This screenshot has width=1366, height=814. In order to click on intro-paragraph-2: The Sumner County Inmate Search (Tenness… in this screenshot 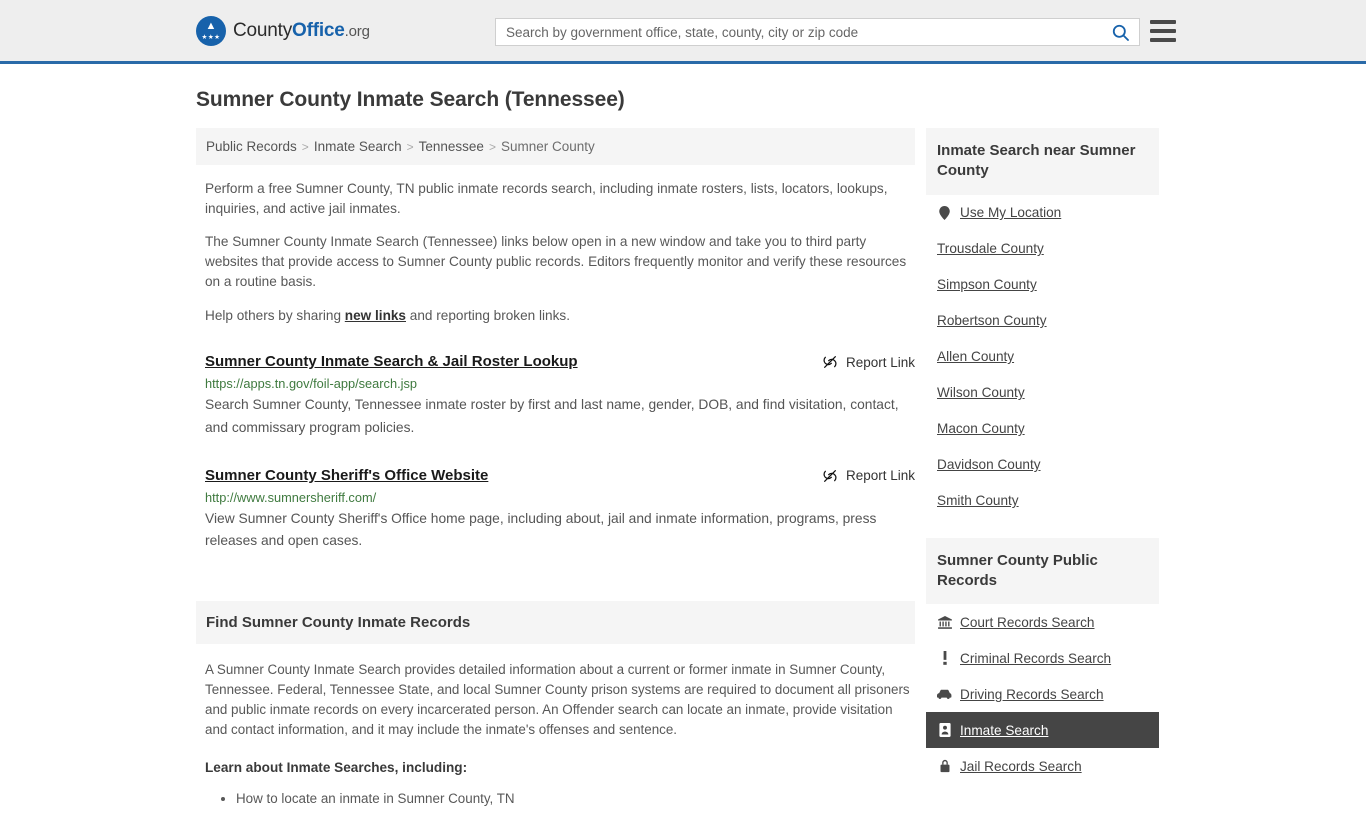, I will do `click(556, 261)`.